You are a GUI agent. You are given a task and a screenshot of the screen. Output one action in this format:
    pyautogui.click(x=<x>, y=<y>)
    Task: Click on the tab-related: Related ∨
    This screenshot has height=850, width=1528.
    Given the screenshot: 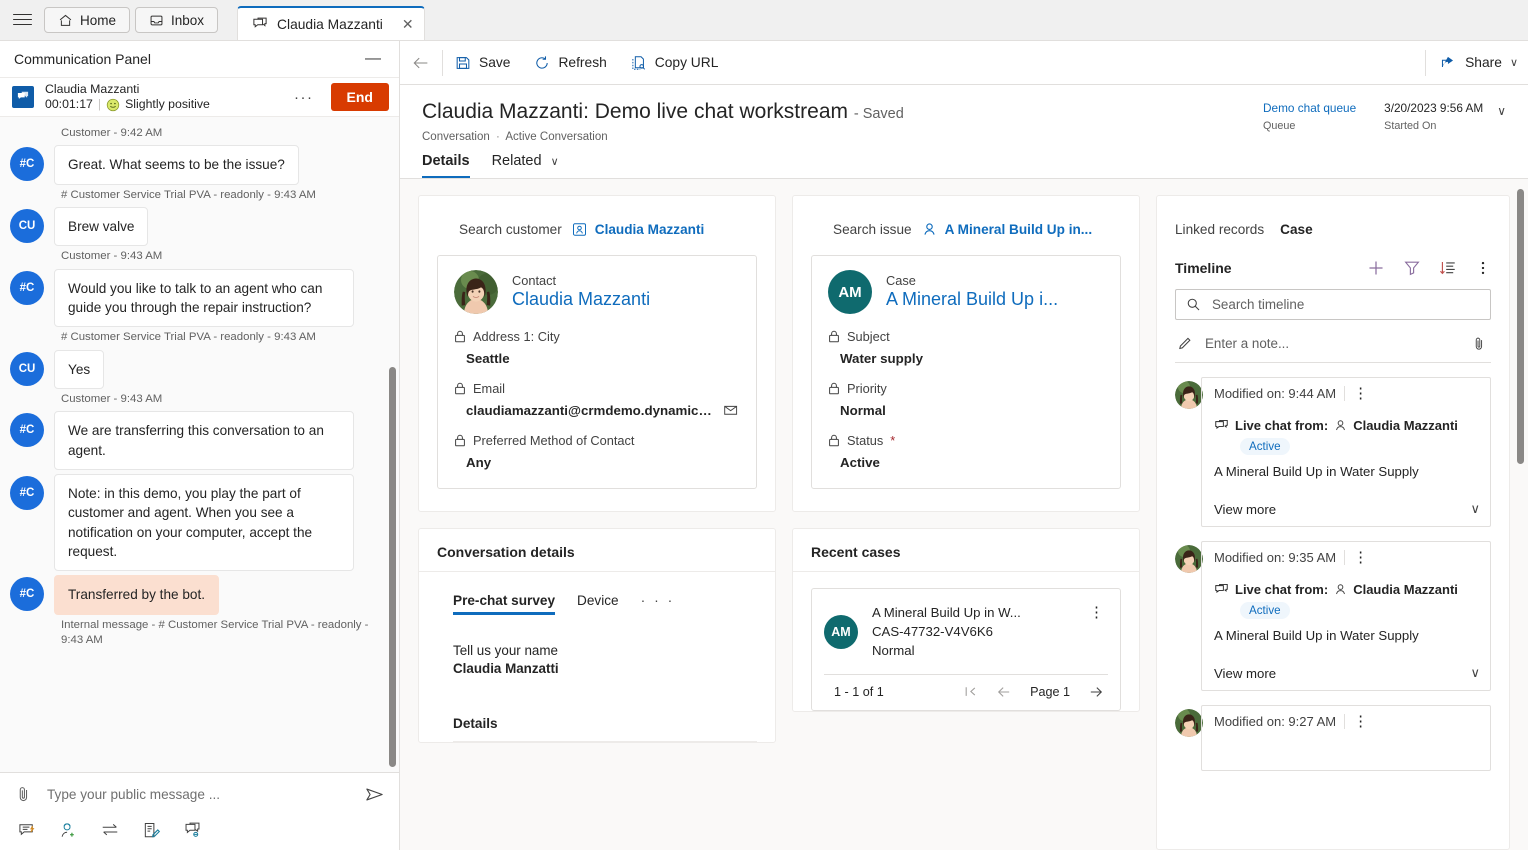 What is the action you would take?
    pyautogui.click(x=525, y=165)
    